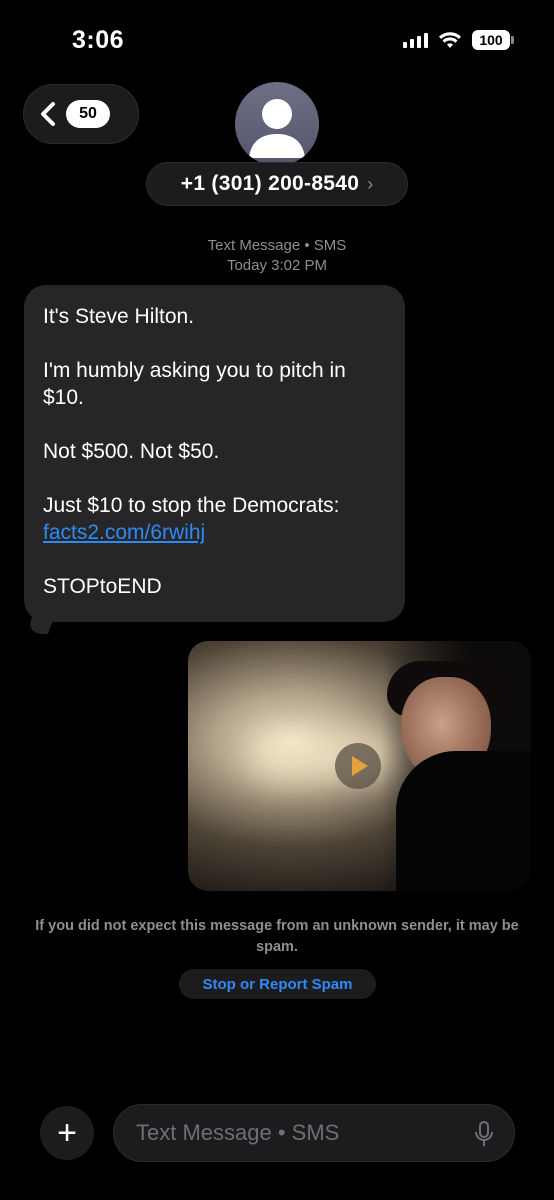 Image resolution: width=554 pixels, height=1200 pixels. I want to click on message-input: Text Message • SMS, so click(314, 1133).